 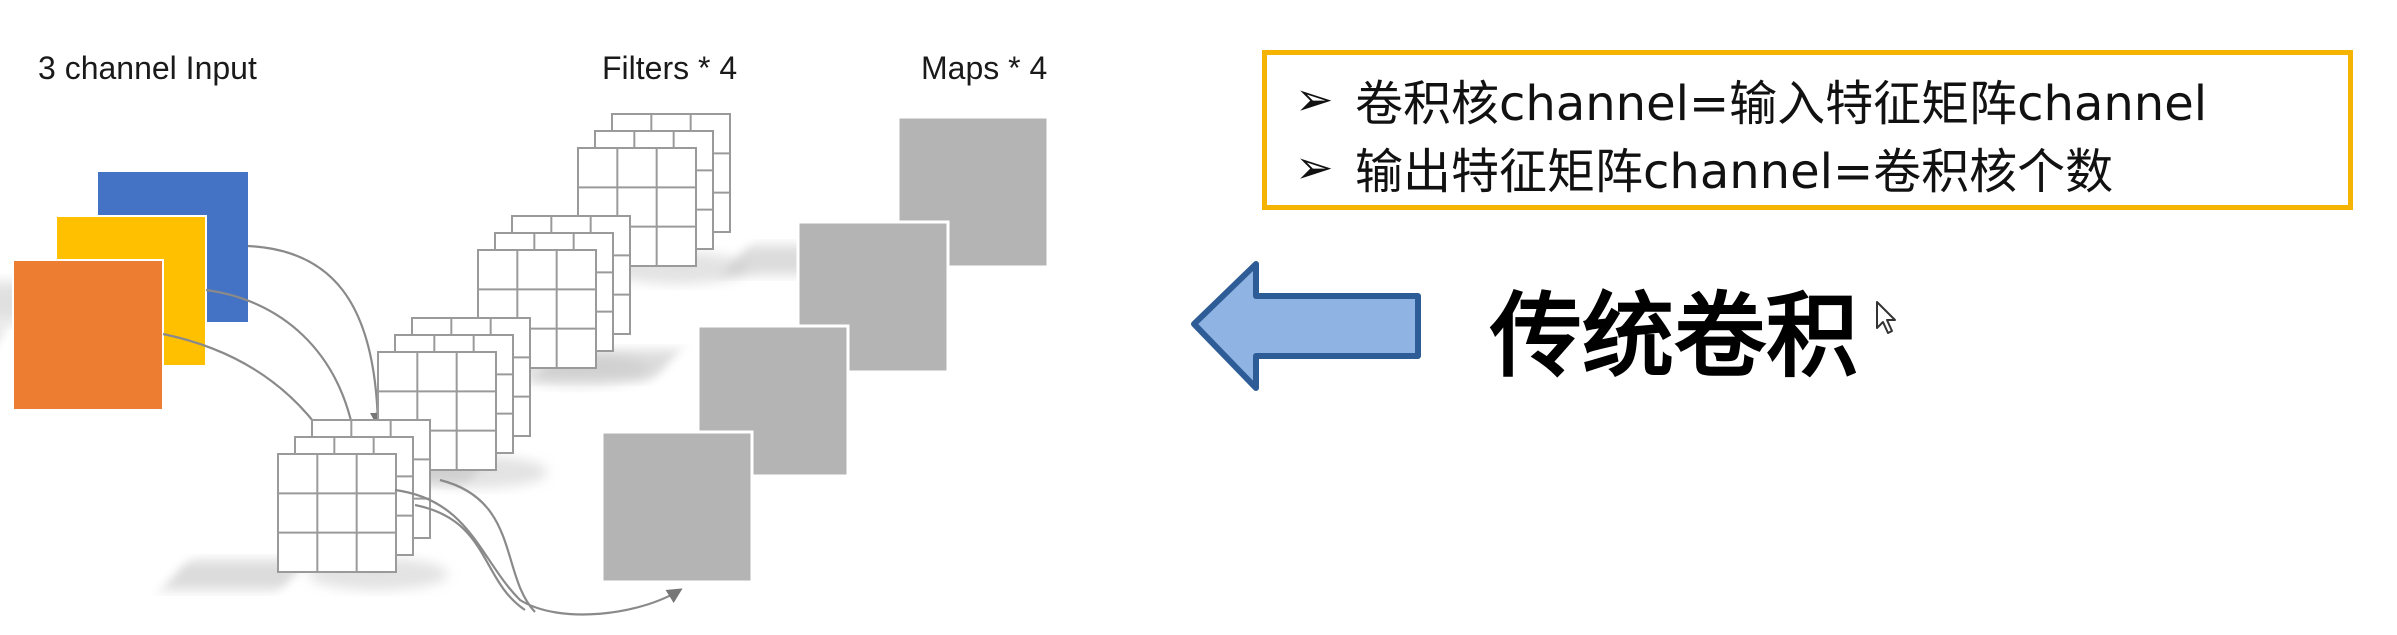 I want to click on bullet-row-1: ➢ 卷积核channel=输入特征矩阵channel, so click(x=1751, y=99).